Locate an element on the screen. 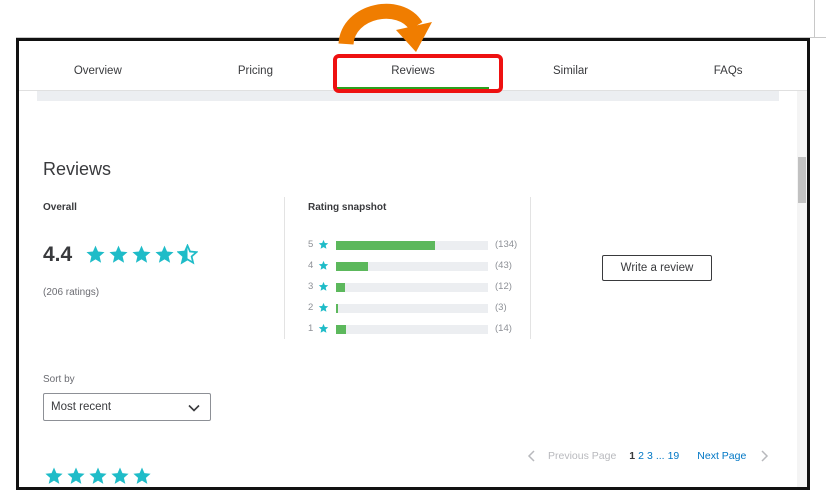 The width and height of the screenshot is (826, 502). rating-snapshot-label: Rating snapshot is located at coordinates (347, 207).